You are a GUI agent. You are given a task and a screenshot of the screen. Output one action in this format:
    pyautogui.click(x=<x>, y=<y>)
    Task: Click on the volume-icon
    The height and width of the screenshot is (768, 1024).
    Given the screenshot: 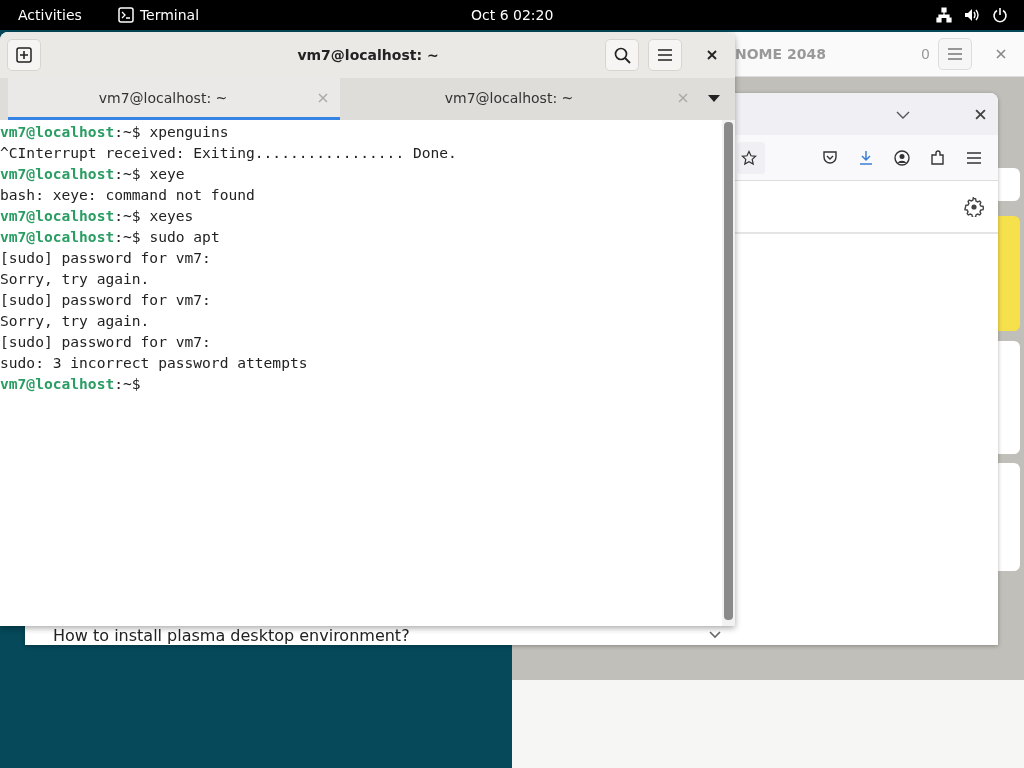 What is the action you would take?
    pyautogui.click(x=972, y=15)
    